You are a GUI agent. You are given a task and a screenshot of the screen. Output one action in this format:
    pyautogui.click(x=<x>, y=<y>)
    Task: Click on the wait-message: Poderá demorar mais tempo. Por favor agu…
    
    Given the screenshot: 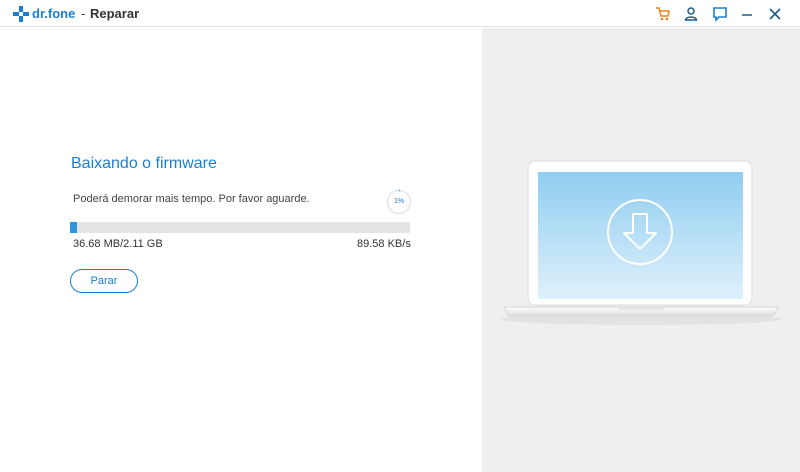 What is the action you would take?
    pyautogui.click(x=191, y=199)
    